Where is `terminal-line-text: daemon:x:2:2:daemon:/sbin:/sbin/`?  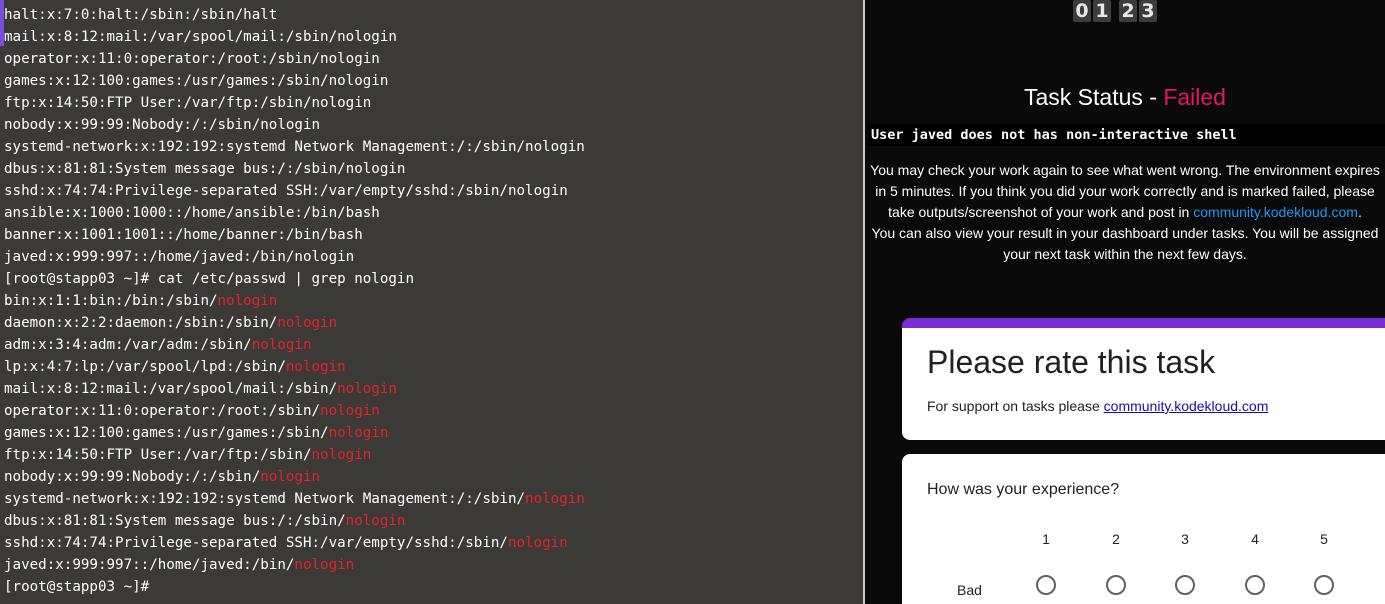 terminal-line-text: daemon:x:2:2:daemon:/sbin:/sbin/ is located at coordinates (141, 323).